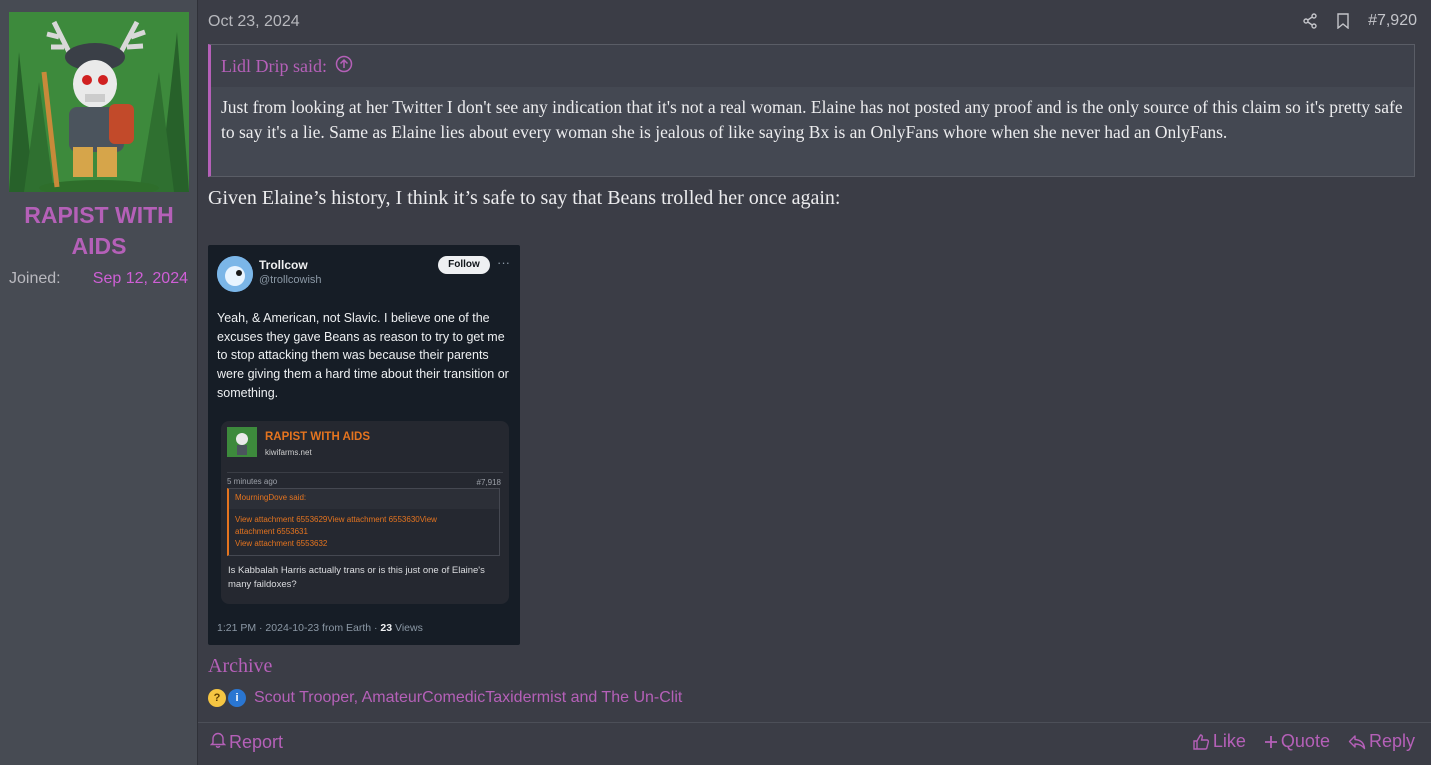  What do you see at coordinates (1391, 741) in the screenshot?
I see `reply-label: Reply` at bounding box center [1391, 741].